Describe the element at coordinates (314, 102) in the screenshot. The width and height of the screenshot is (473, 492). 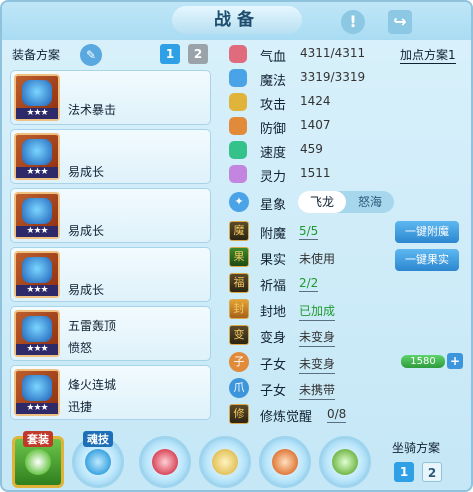
I see `stat-row-attack: 攻击 1424` at that location.